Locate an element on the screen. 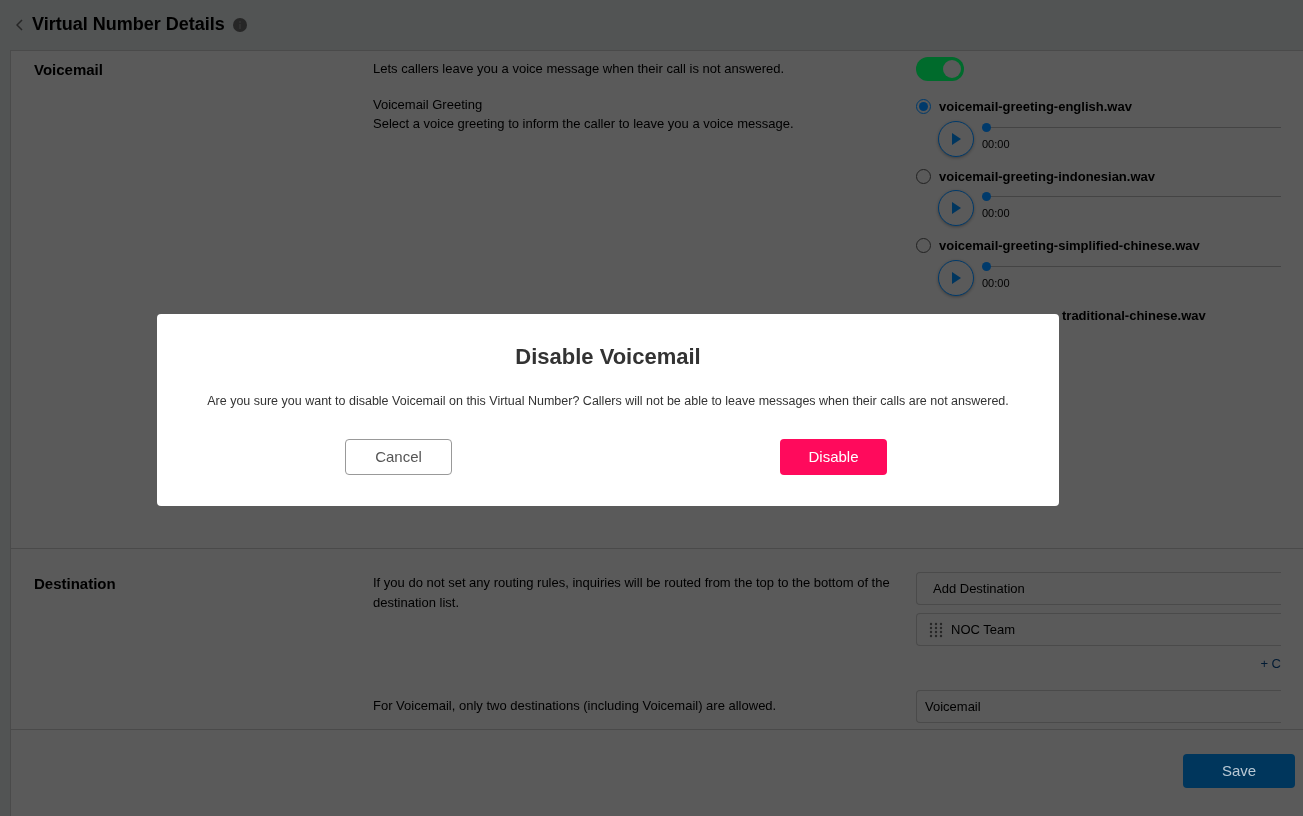 Image resolution: width=1303 pixels, height=816 pixels. info-icon is located at coordinates (239, 25).